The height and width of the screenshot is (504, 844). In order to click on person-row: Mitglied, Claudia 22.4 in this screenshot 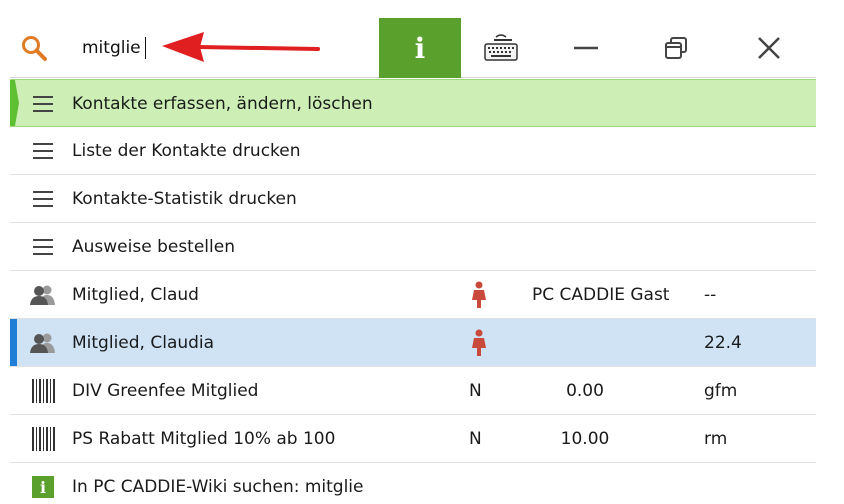, I will do `click(413, 343)`.